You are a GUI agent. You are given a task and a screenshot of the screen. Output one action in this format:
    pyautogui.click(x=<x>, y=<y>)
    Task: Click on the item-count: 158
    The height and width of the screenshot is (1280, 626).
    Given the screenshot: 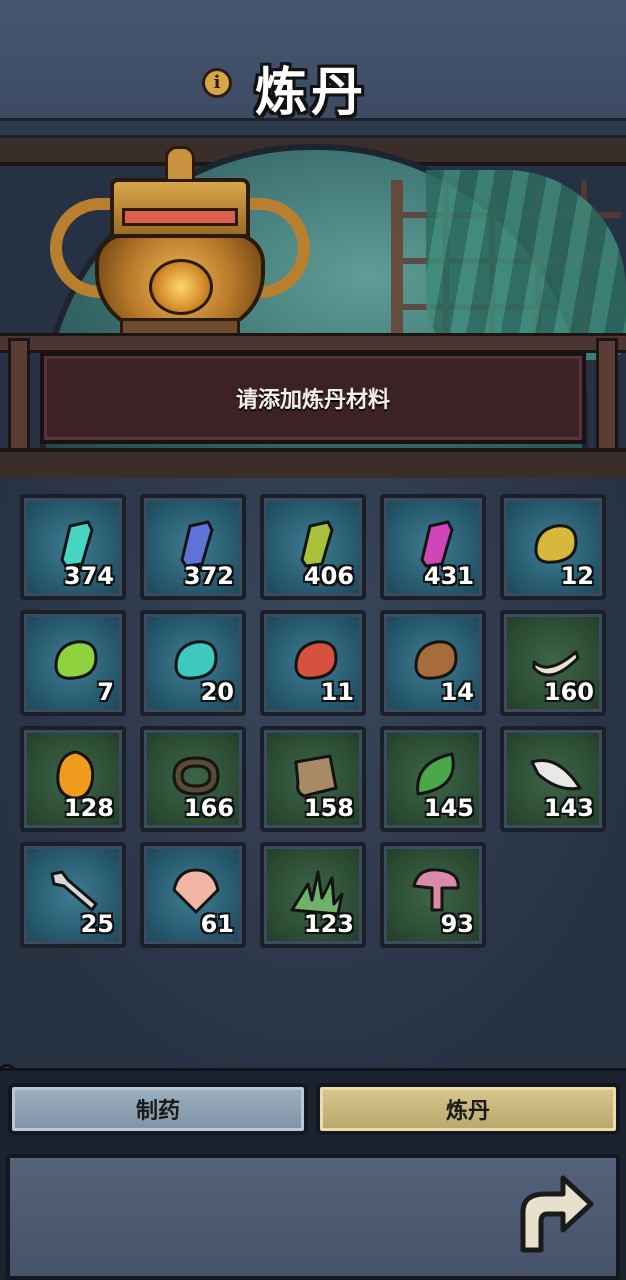 What is the action you would take?
    pyautogui.click(x=328, y=808)
    